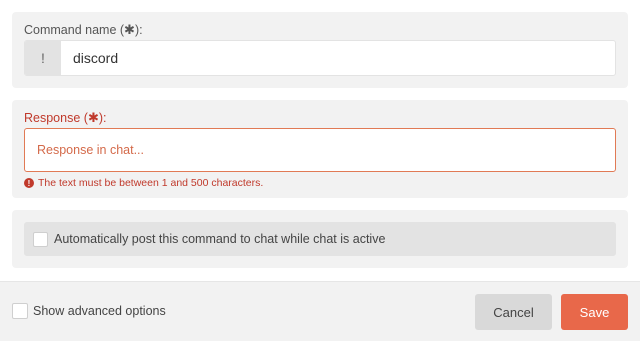 The height and width of the screenshot is (341, 640). What do you see at coordinates (338, 58) in the screenshot?
I see `command-name-input: discord` at bounding box center [338, 58].